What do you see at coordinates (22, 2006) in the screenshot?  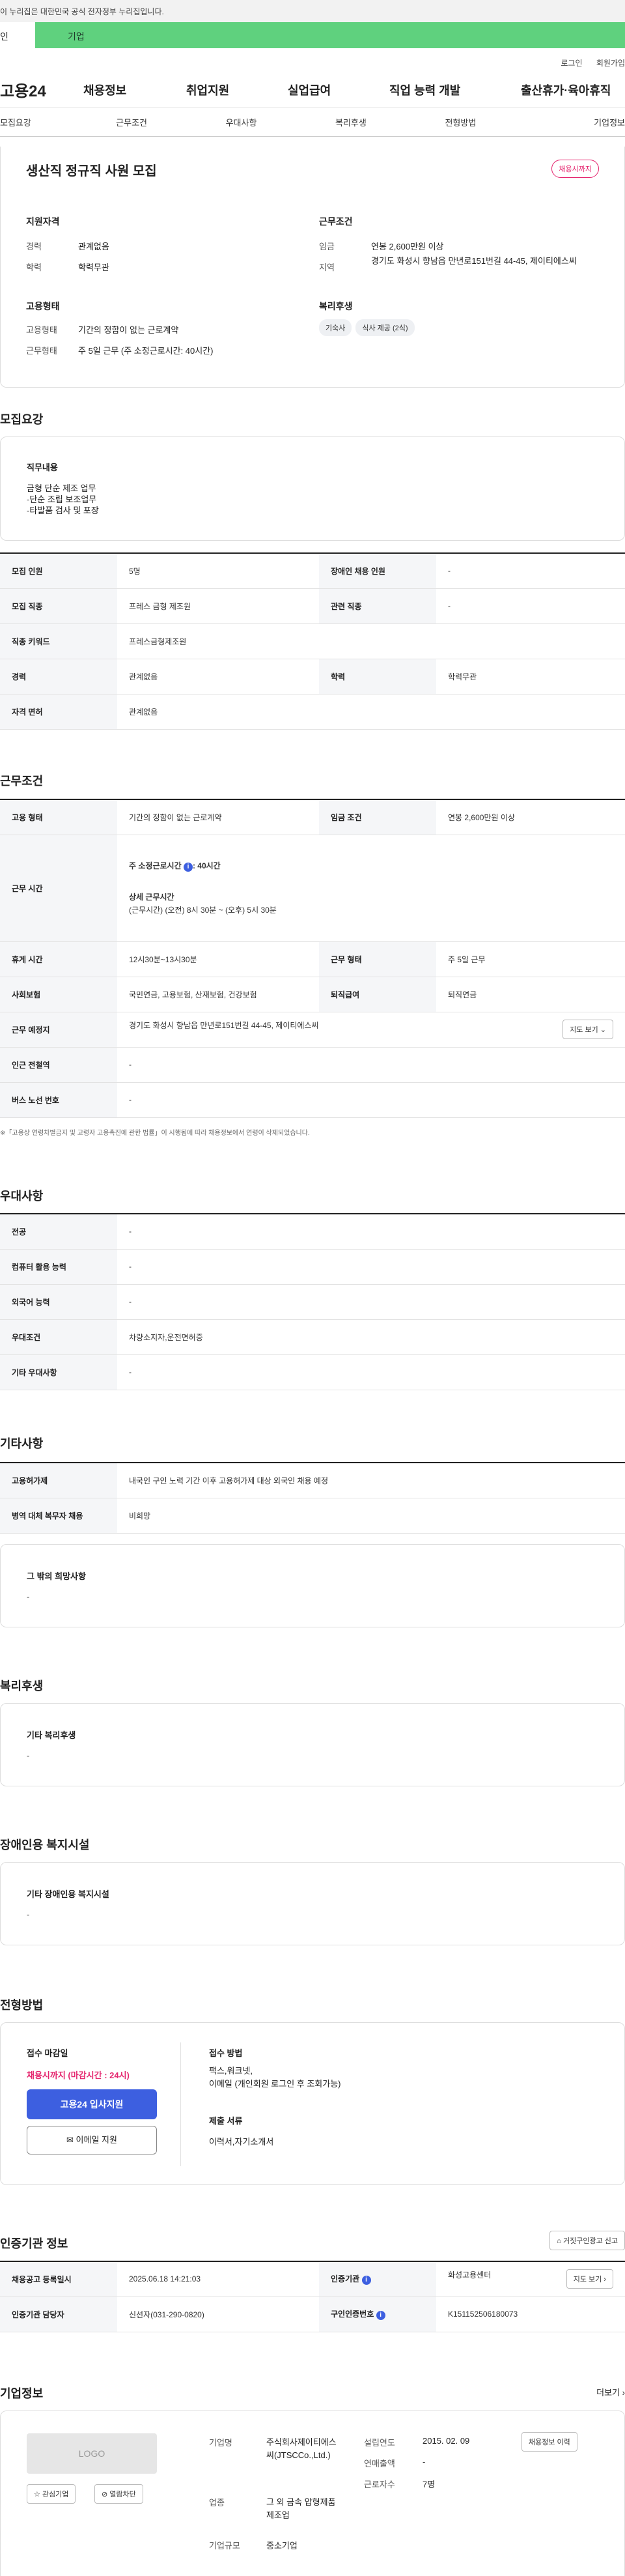 I see `selection-section-title: 전형방법` at bounding box center [22, 2006].